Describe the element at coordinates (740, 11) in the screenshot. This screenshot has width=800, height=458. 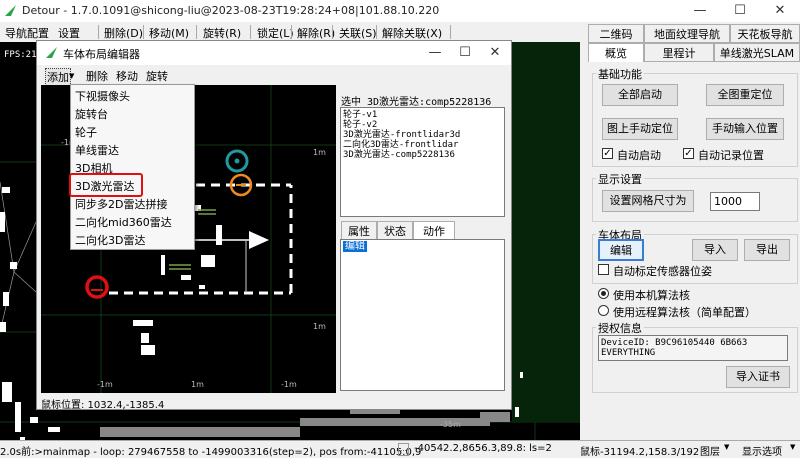
I see `maximize-icon: ☐` at that location.